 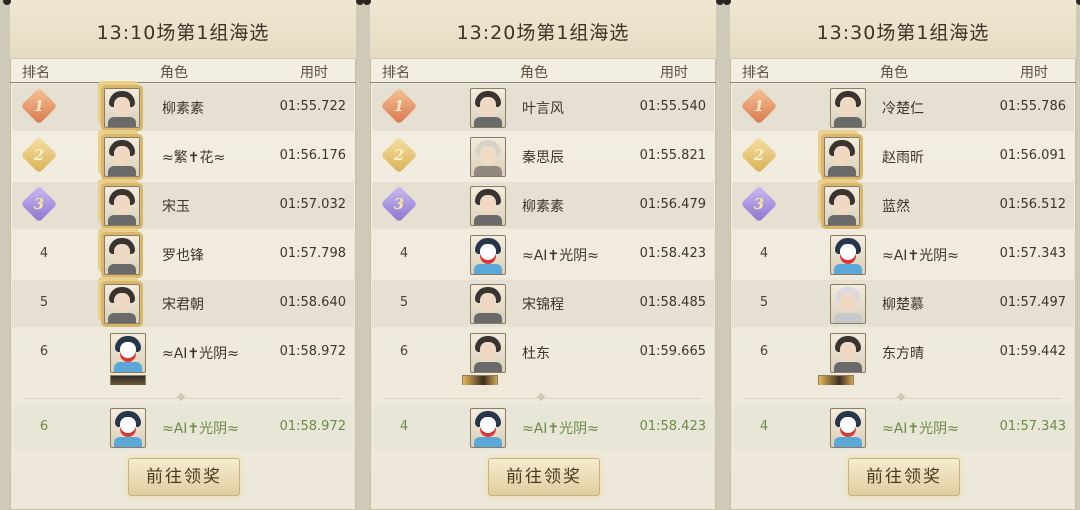 I want to click on table-row: 6 杜东 01:59.665, so click(x=543, y=352).